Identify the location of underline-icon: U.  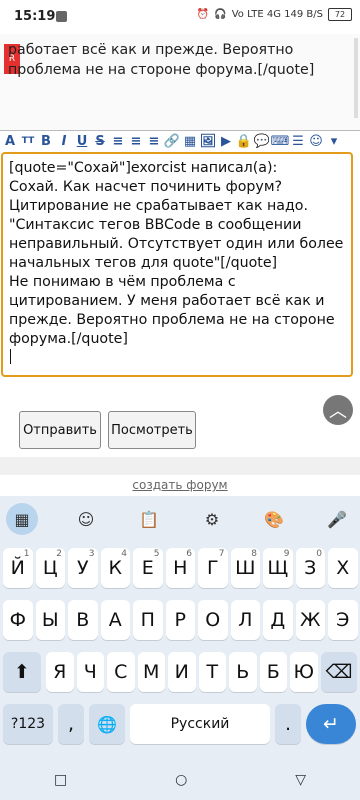
(82, 141).